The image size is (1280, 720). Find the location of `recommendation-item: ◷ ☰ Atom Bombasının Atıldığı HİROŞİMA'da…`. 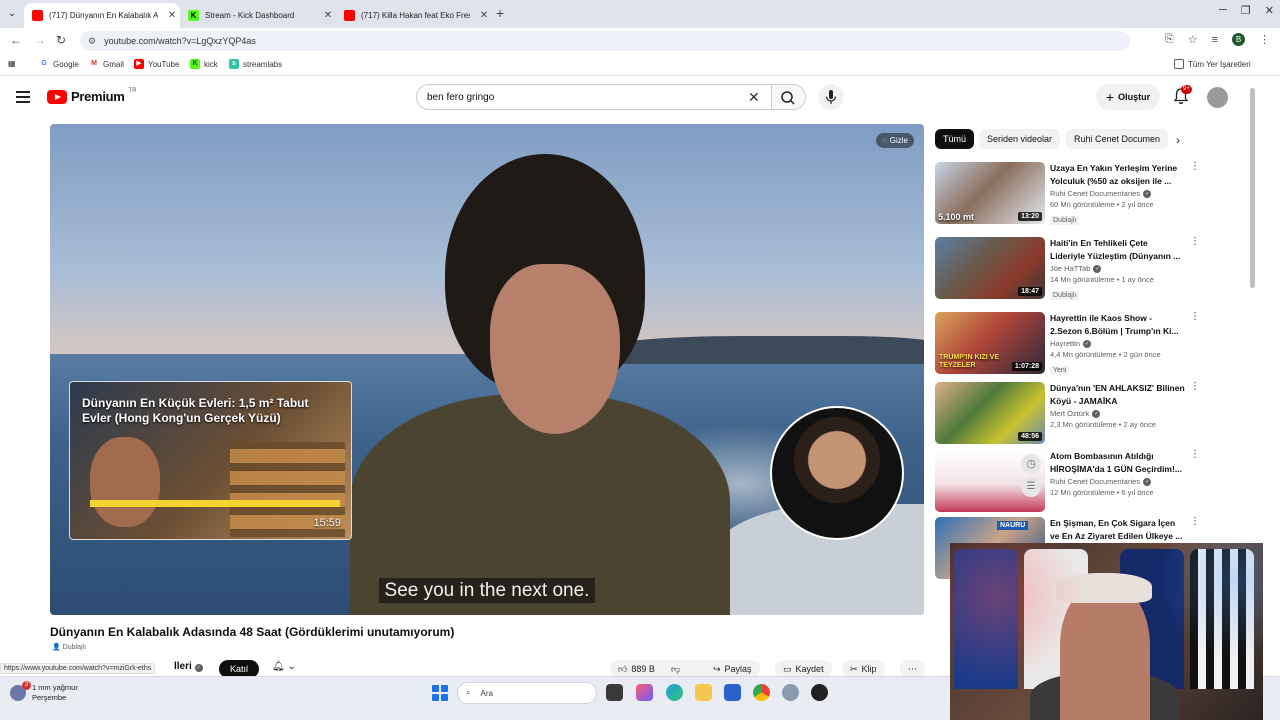

recommendation-item: ◷ ☰ Atom Bombasının Atıldığı HİROŞİMA'da… is located at coordinates (1067, 483).